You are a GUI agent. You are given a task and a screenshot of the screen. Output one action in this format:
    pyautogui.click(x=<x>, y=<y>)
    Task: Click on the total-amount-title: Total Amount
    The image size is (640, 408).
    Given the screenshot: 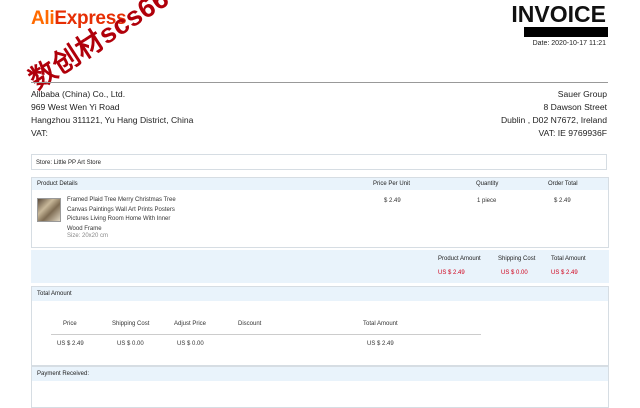 What is the action you would take?
    pyautogui.click(x=320, y=294)
    